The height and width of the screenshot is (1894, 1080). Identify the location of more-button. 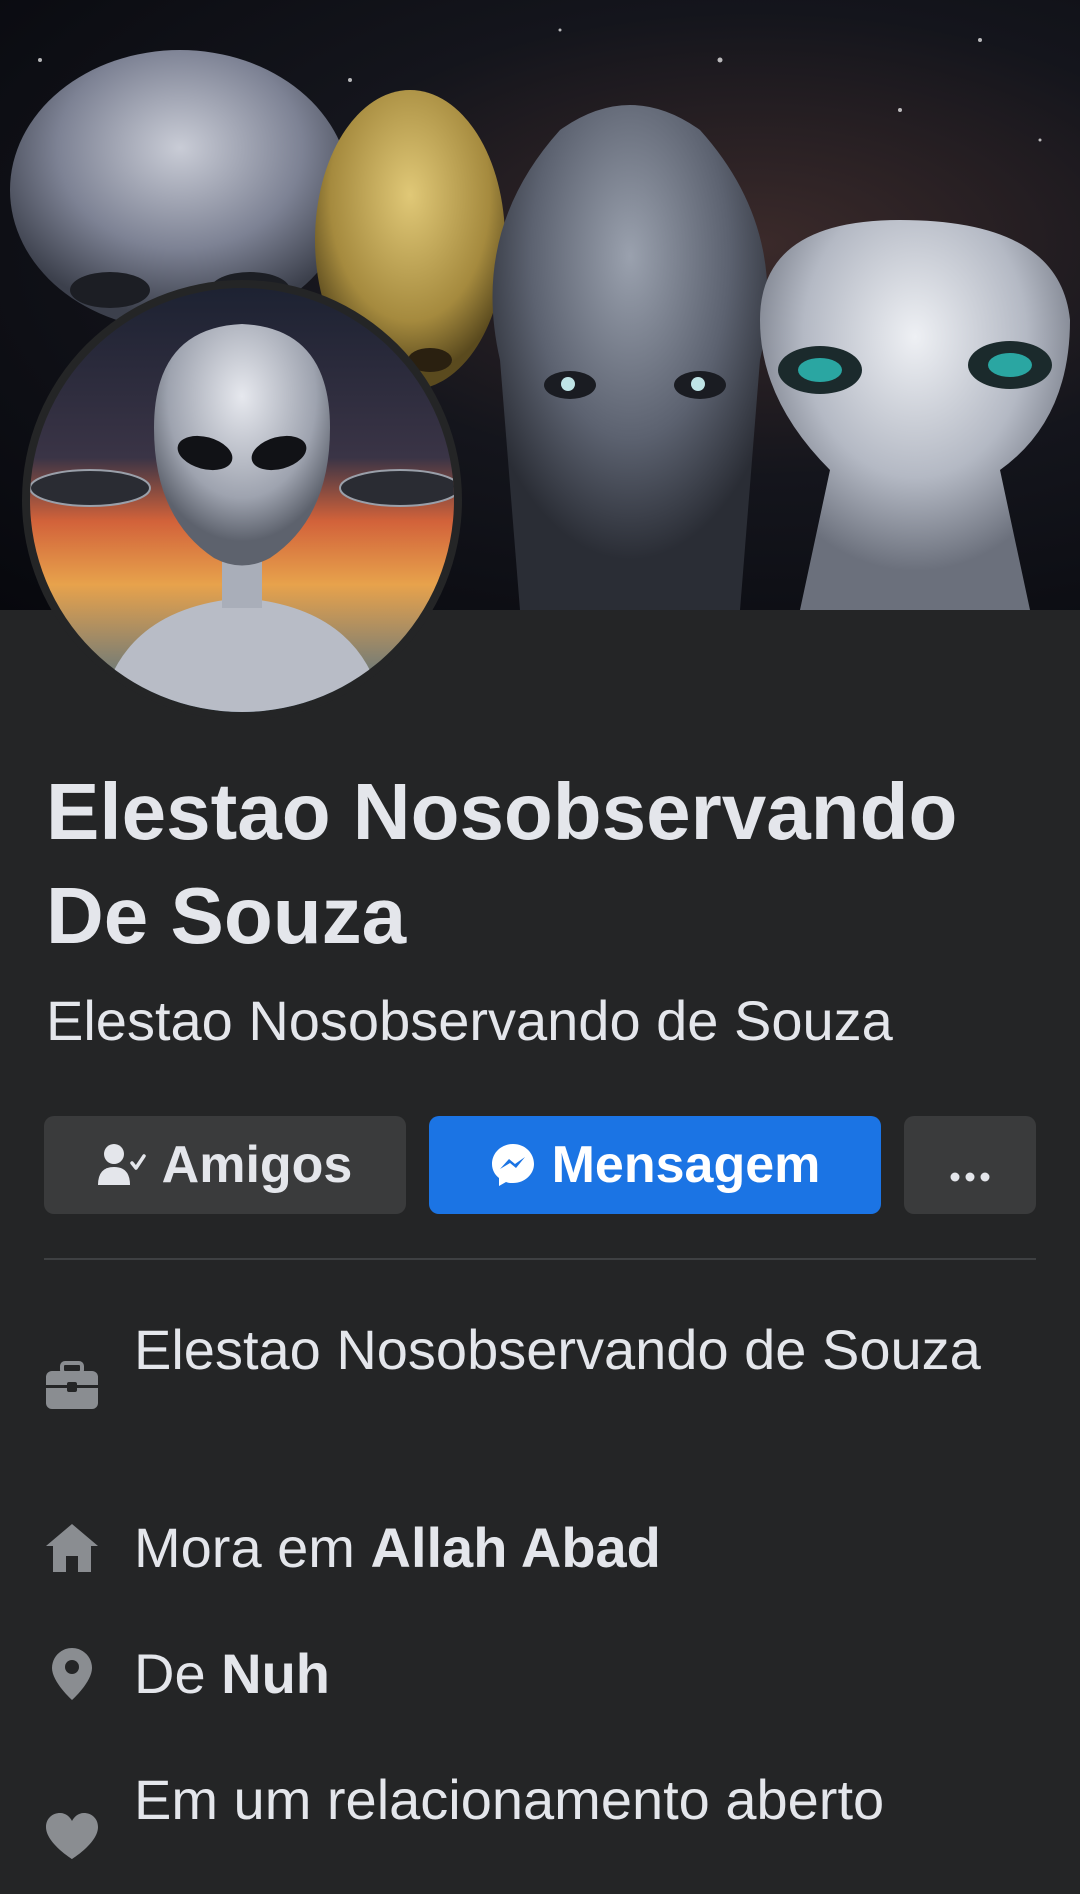
(970, 1165).